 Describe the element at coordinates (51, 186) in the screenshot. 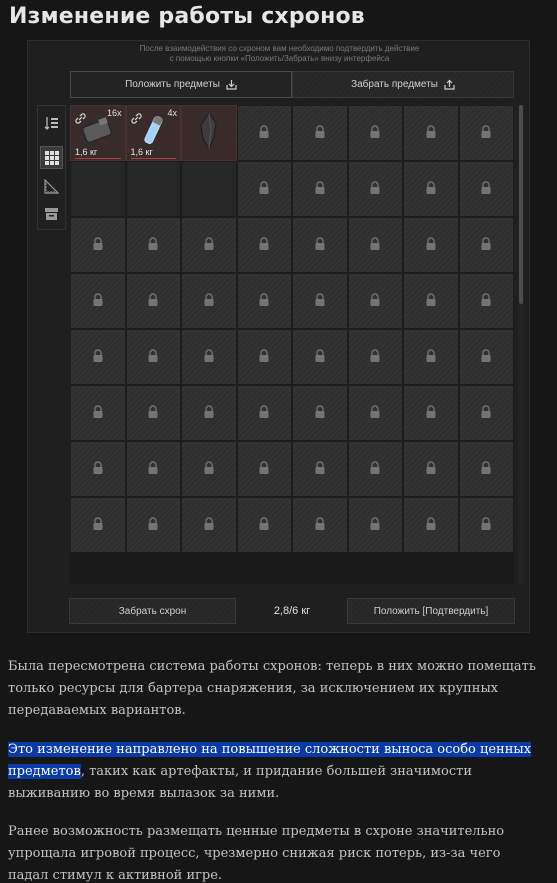

I see `ruler-icon` at that location.